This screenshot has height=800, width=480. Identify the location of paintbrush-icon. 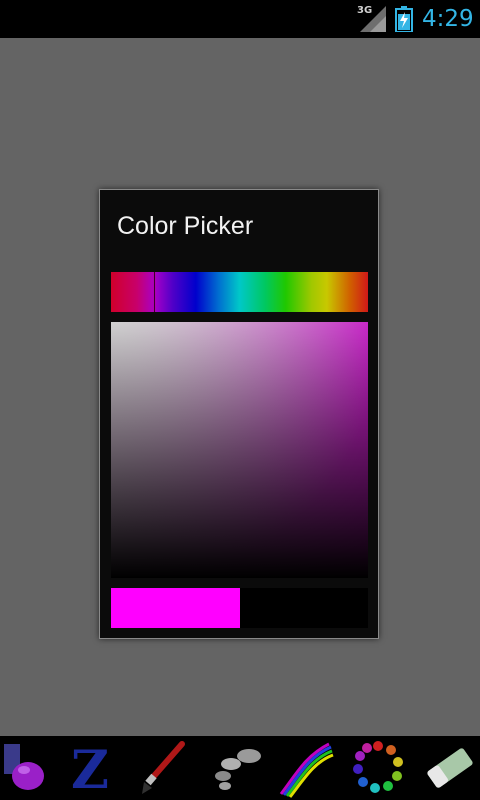
(163, 767).